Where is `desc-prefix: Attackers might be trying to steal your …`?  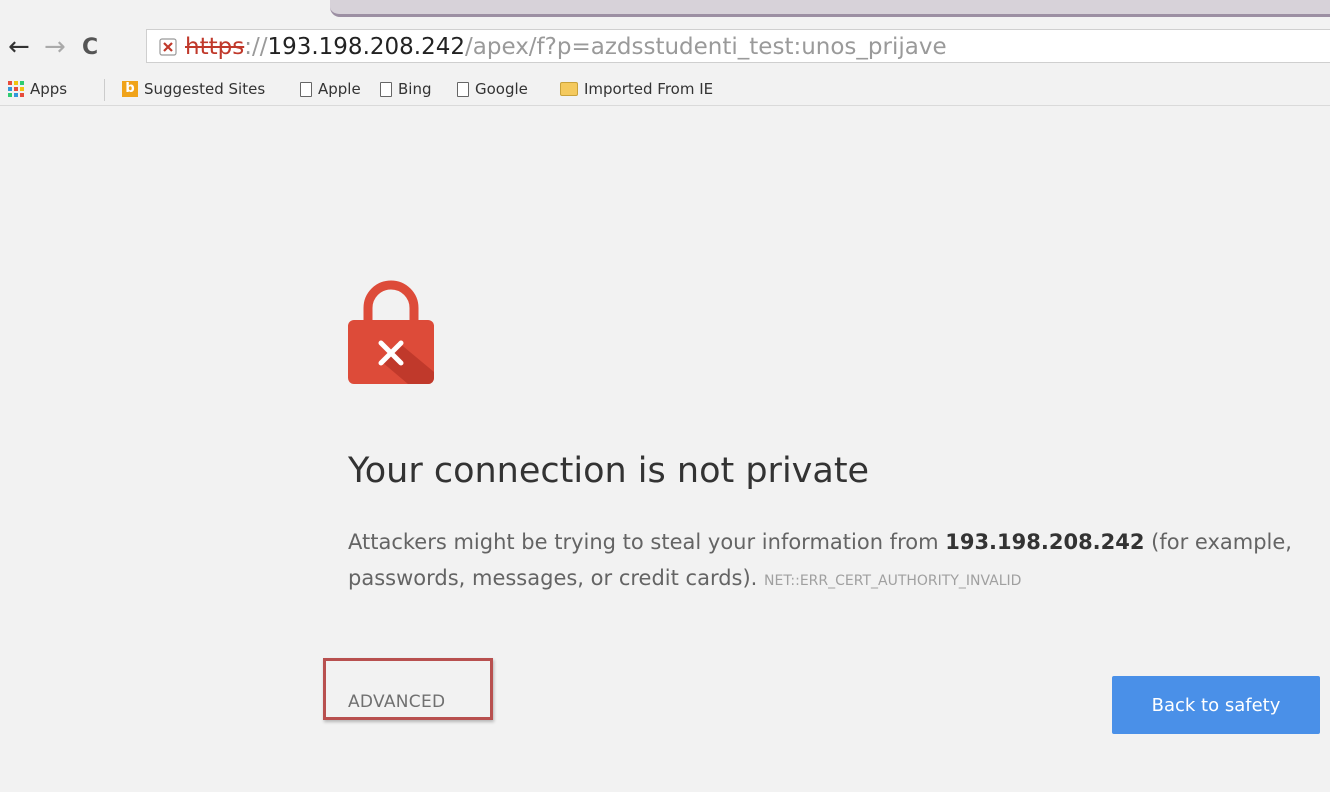
desc-prefix: Attackers might be trying to steal your … is located at coordinates (647, 542).